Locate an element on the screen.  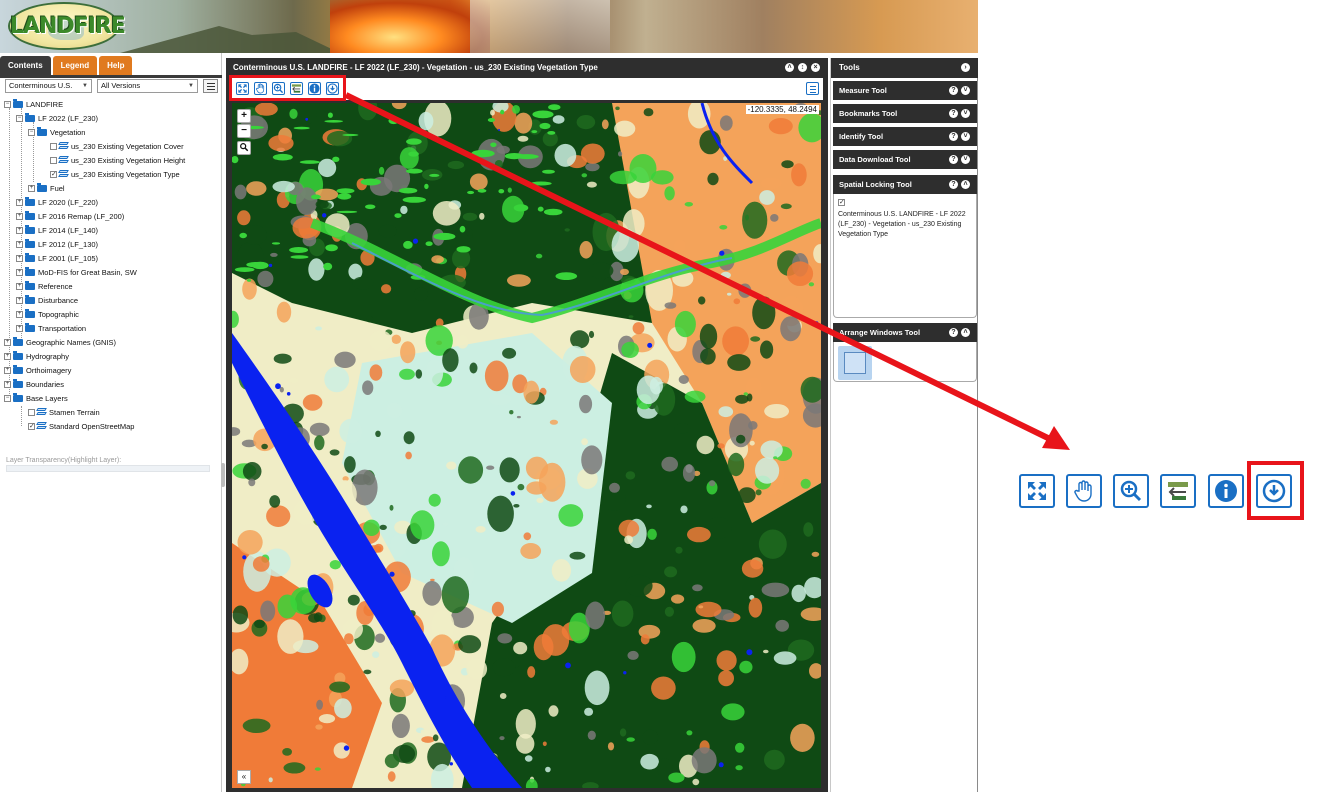
restore-icon: ↕ is located at coordinates (802, 67).